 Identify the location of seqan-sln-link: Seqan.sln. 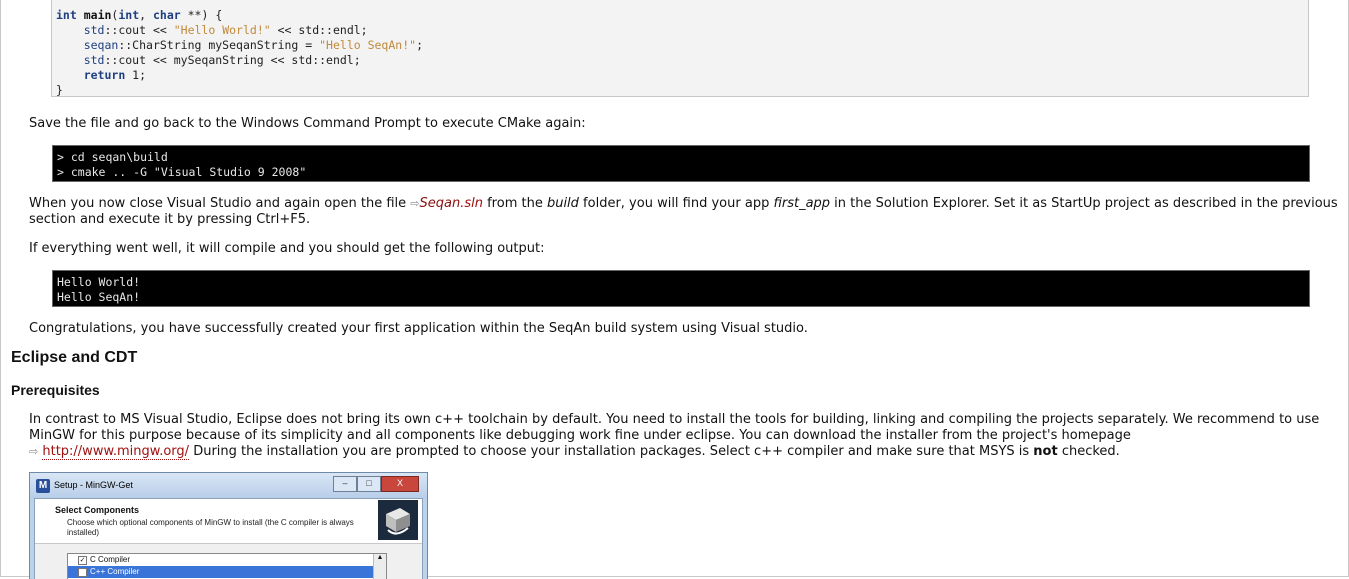
(450, 203).